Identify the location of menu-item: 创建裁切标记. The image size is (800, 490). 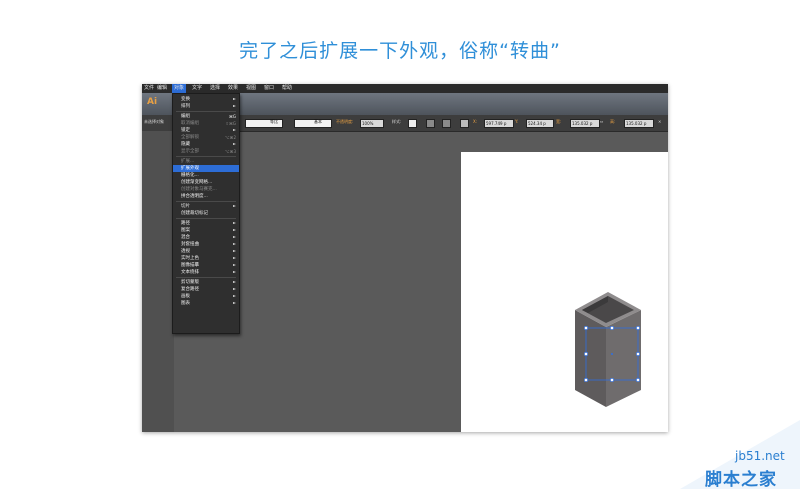
(206, 213).